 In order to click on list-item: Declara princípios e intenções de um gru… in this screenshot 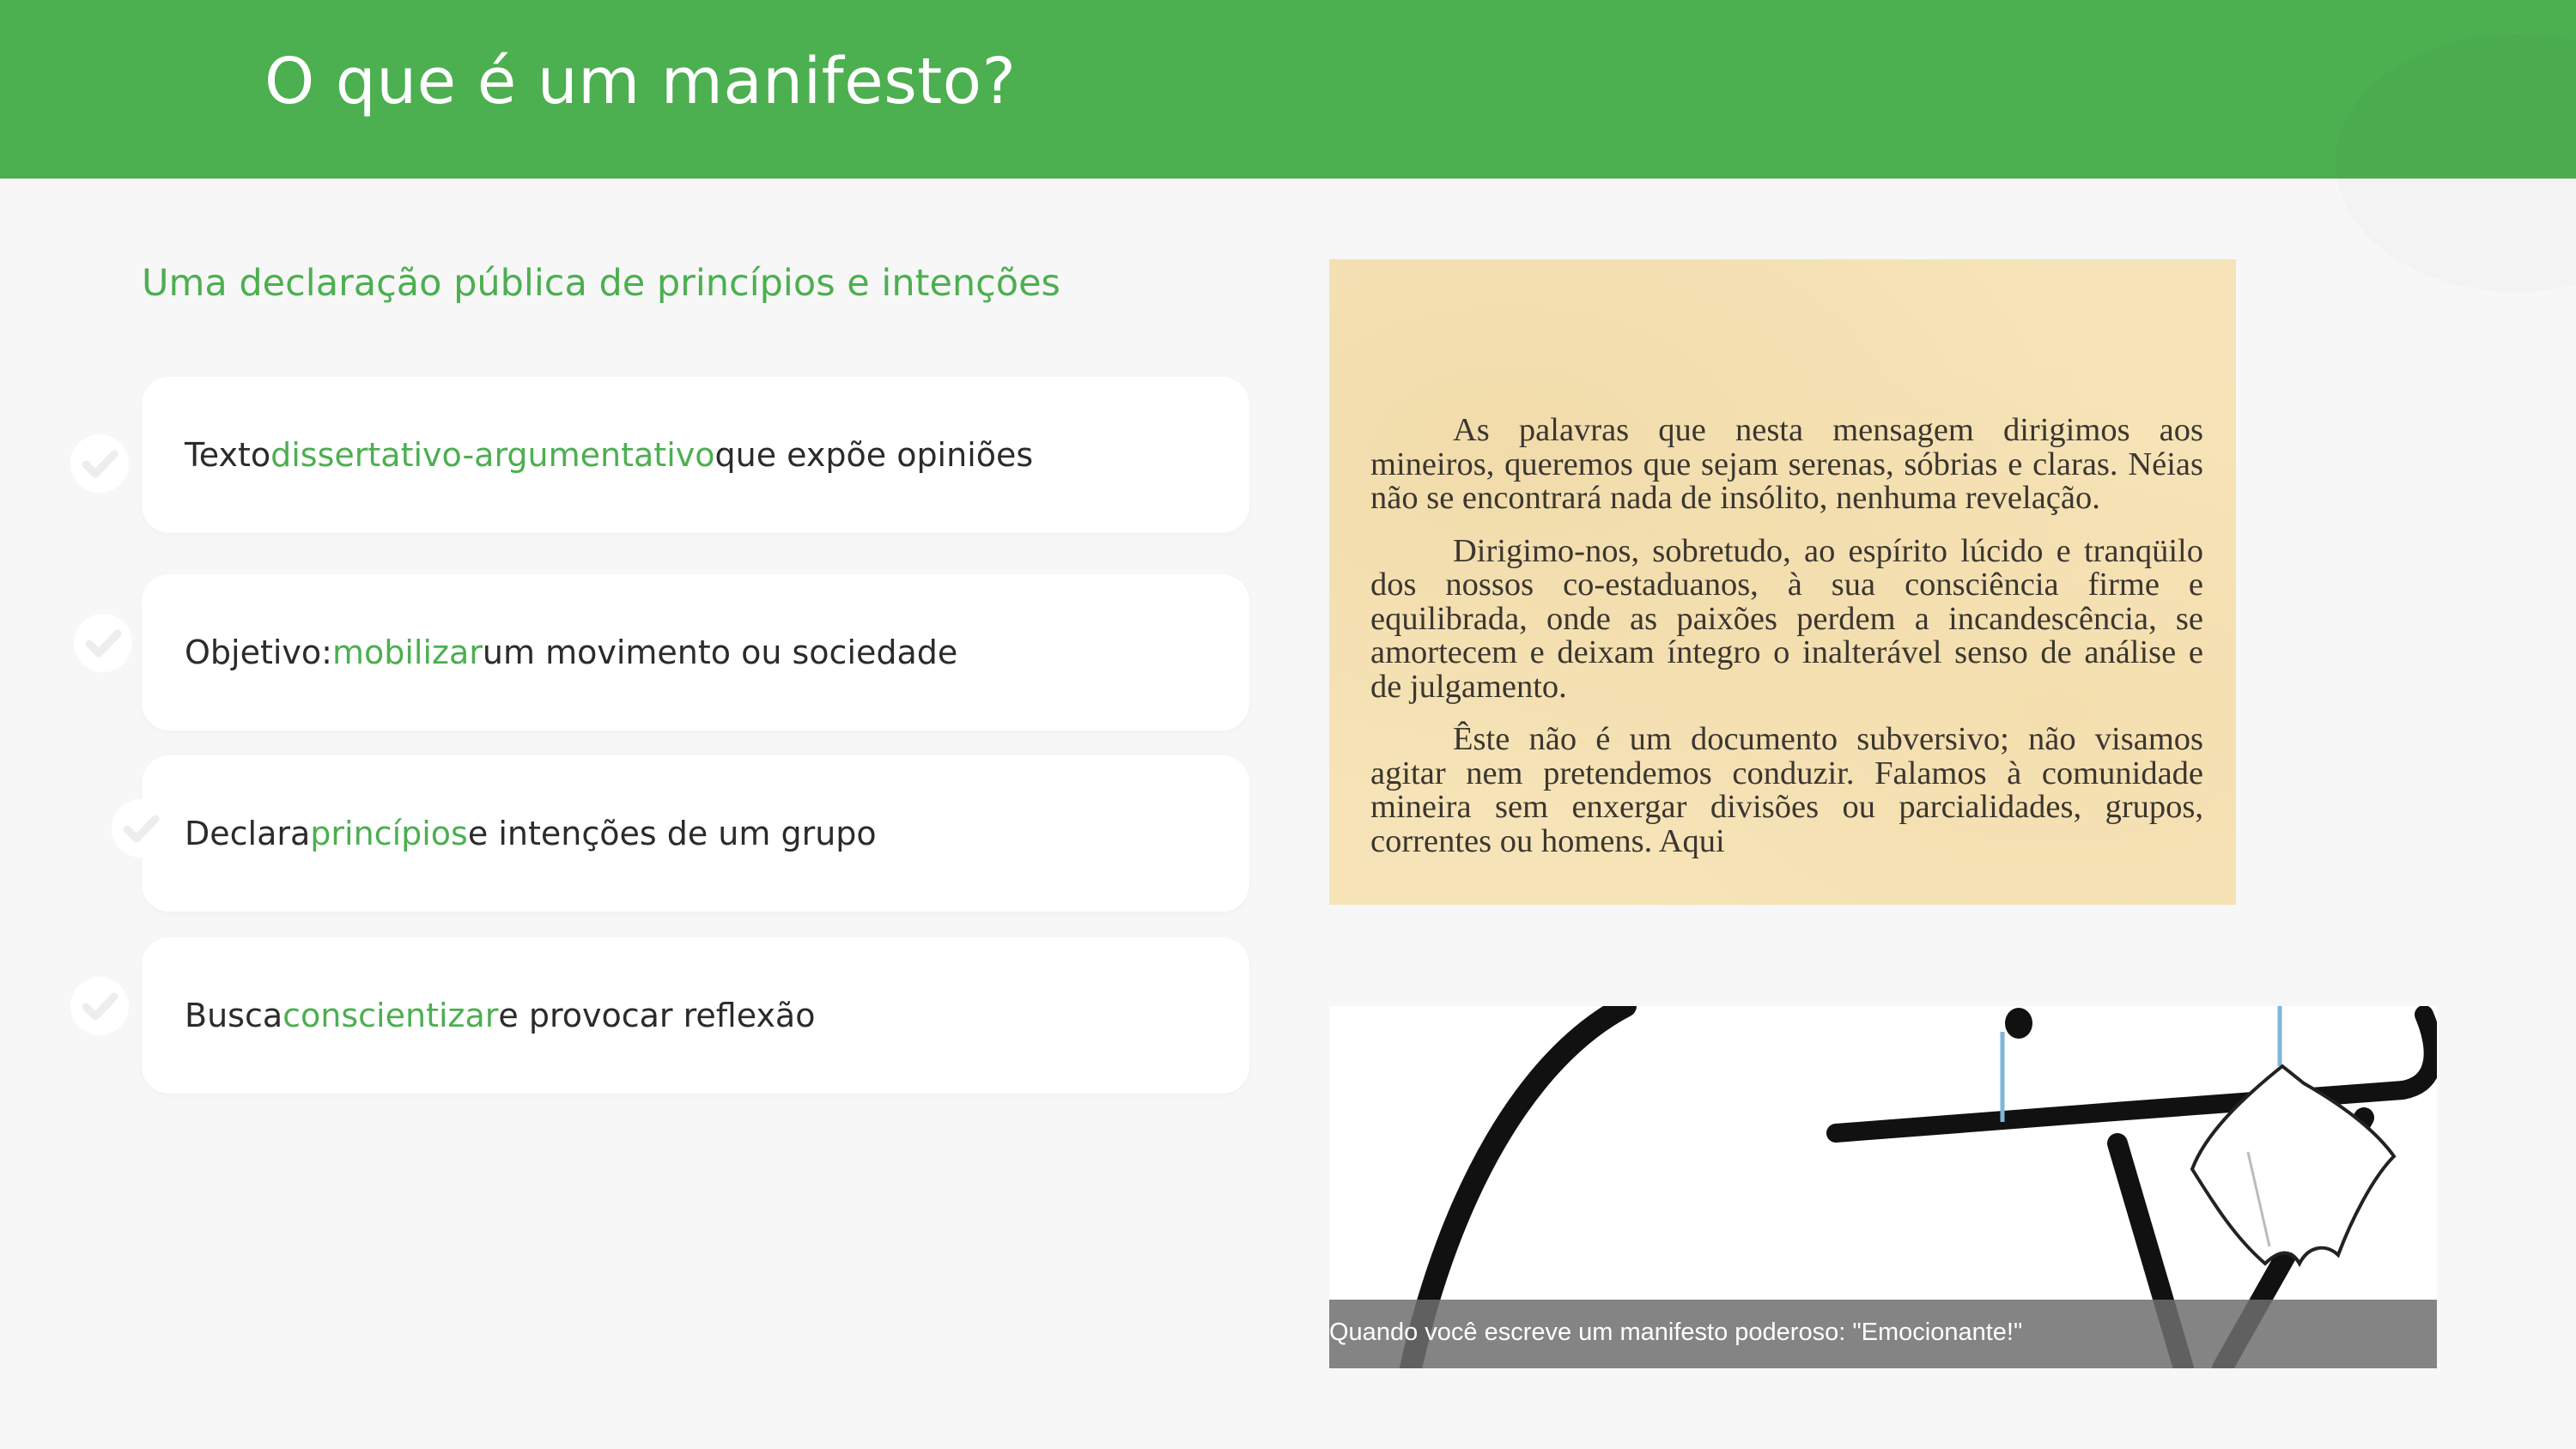, I will do `click(695, 833)`.